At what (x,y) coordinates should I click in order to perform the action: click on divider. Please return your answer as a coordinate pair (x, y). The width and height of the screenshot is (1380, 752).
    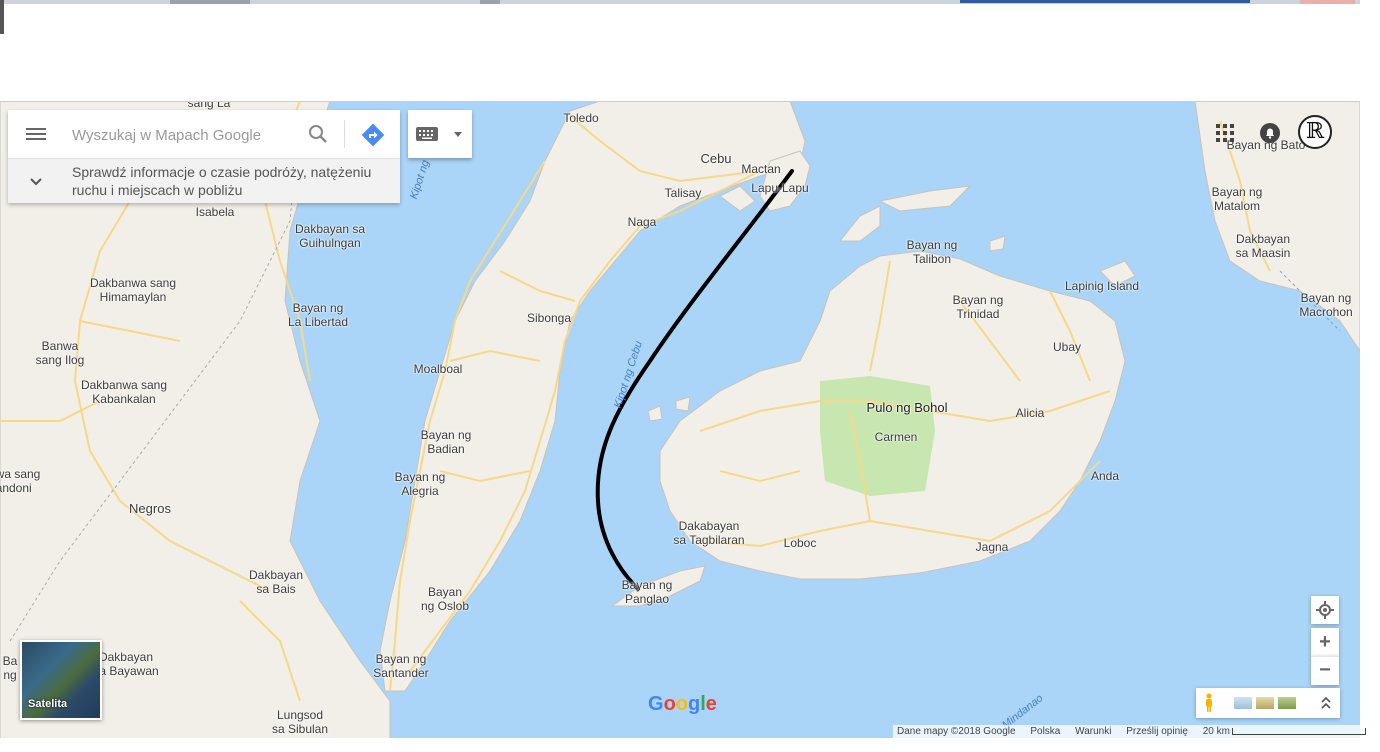
    Looking at the image, I should click on (344, 134).